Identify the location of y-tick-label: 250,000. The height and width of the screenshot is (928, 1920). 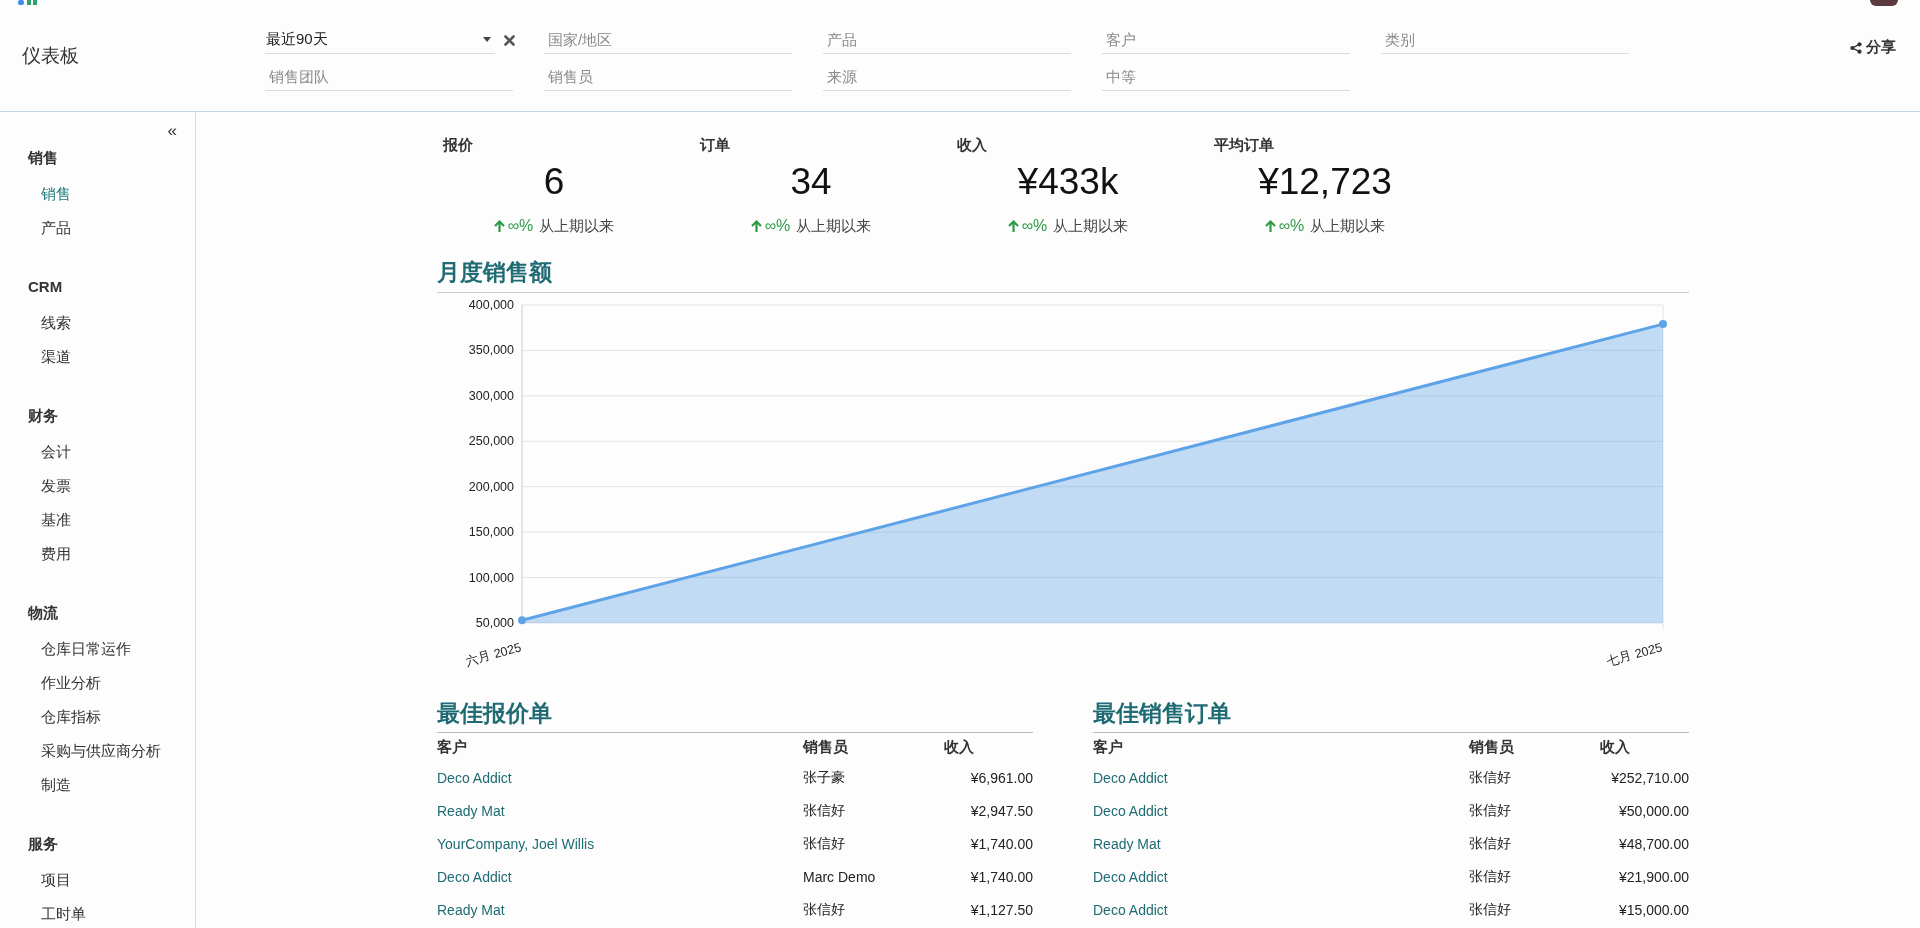
(491, 441).